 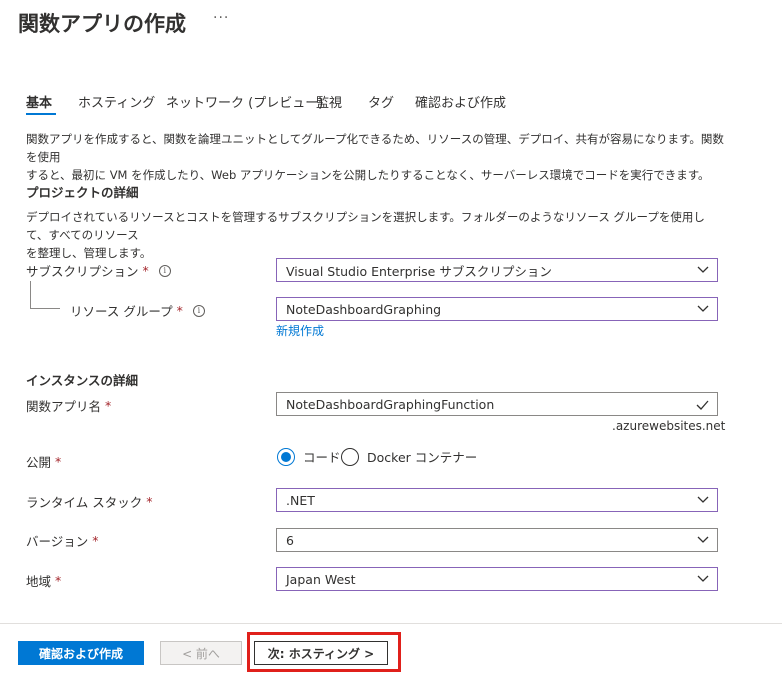 What do you see at coordinates (321, 579) in the screenshot?
I see `region-value: Japan West` at bounding box center [321, 579].